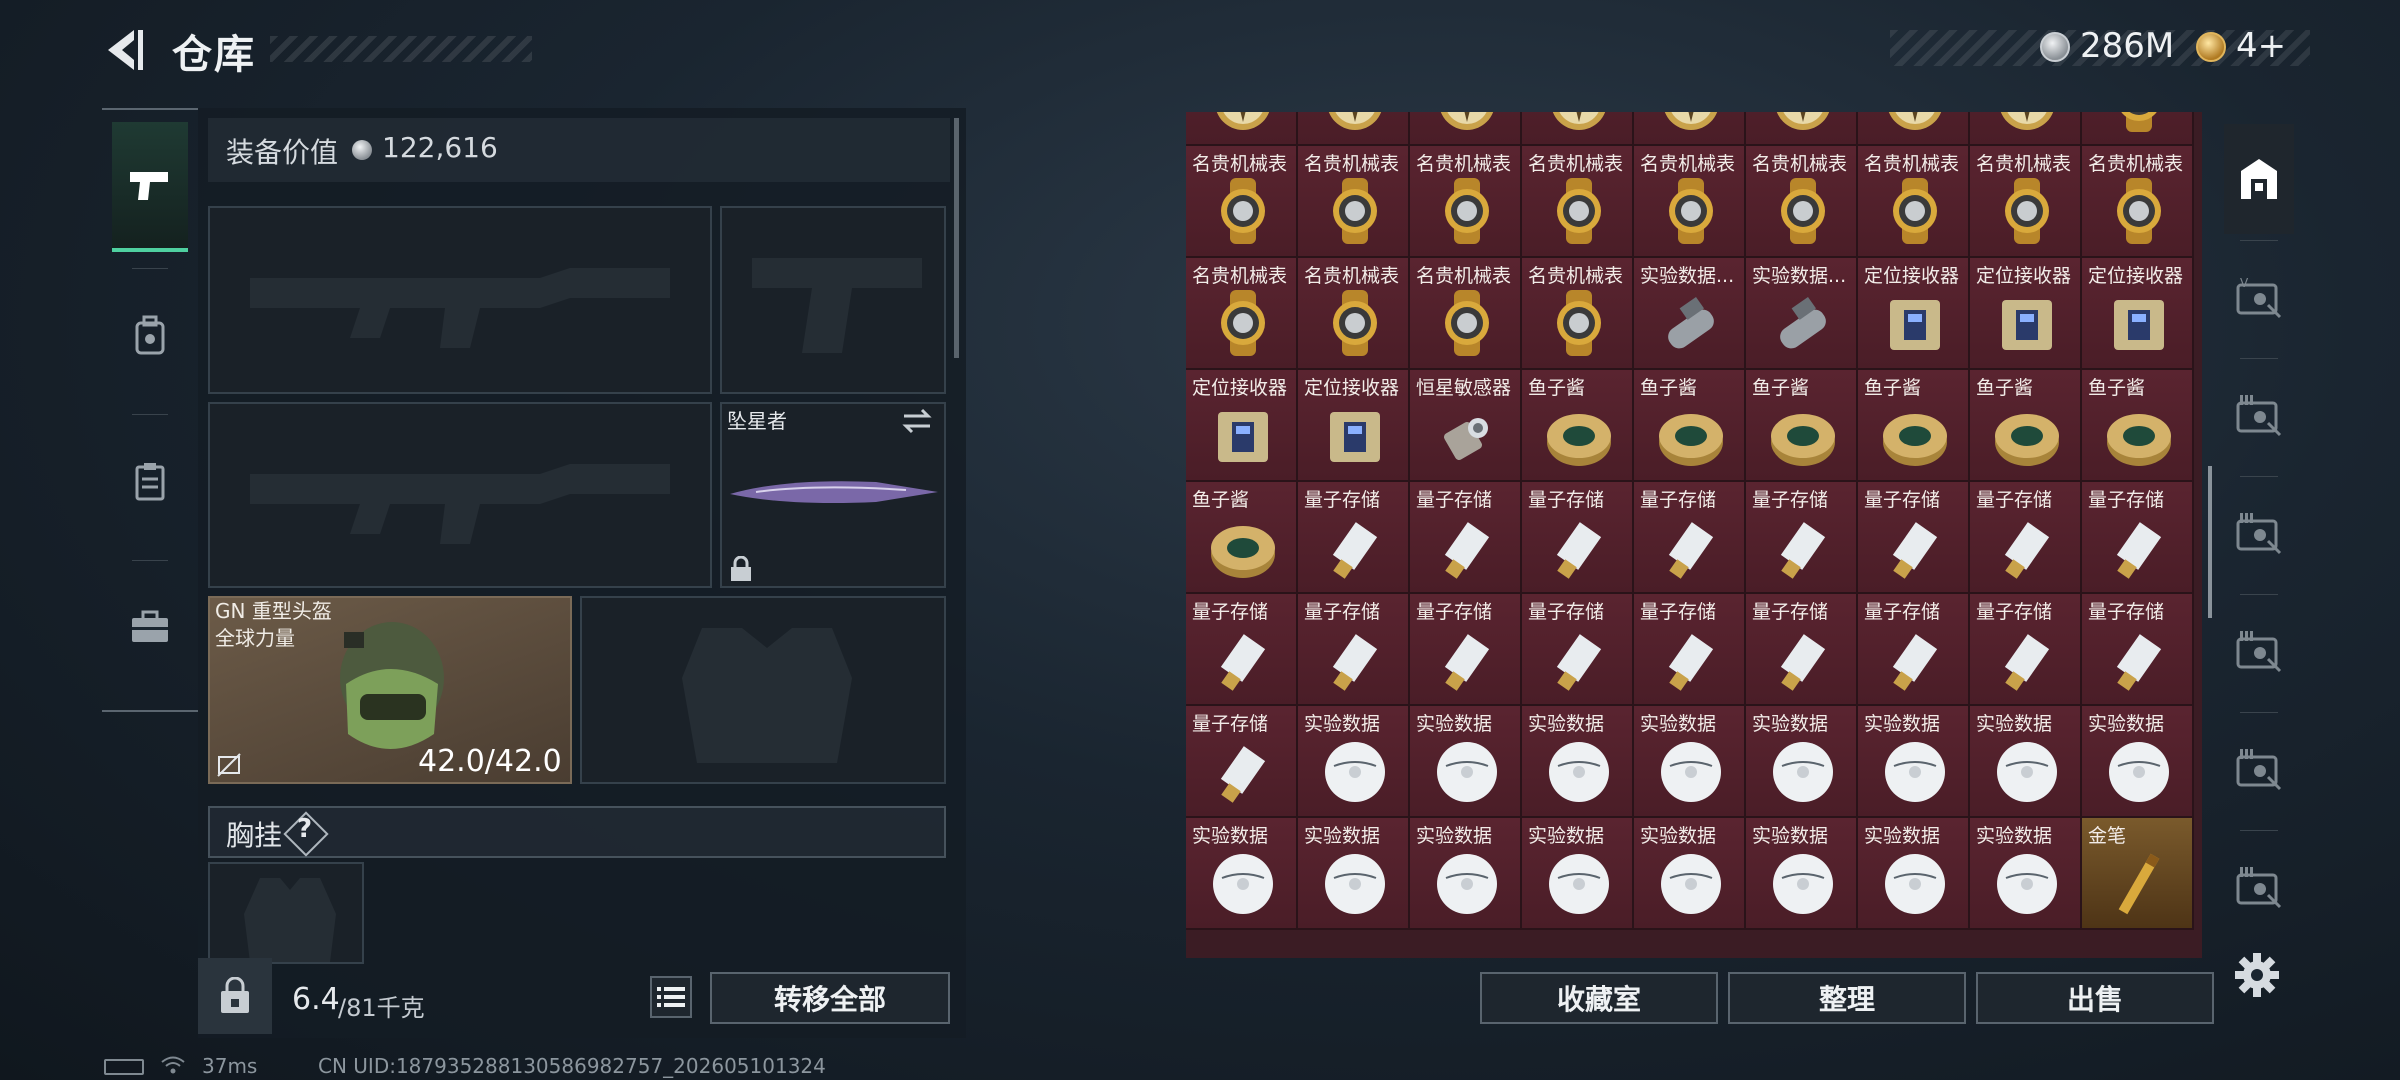 Image resolution: width=2400 pixels, height=1080 pixels. What do you see at coordinates (1599, 998) in the screenshot?
I see `collection-button: 收藏室` at bounding box center [1599, 998].